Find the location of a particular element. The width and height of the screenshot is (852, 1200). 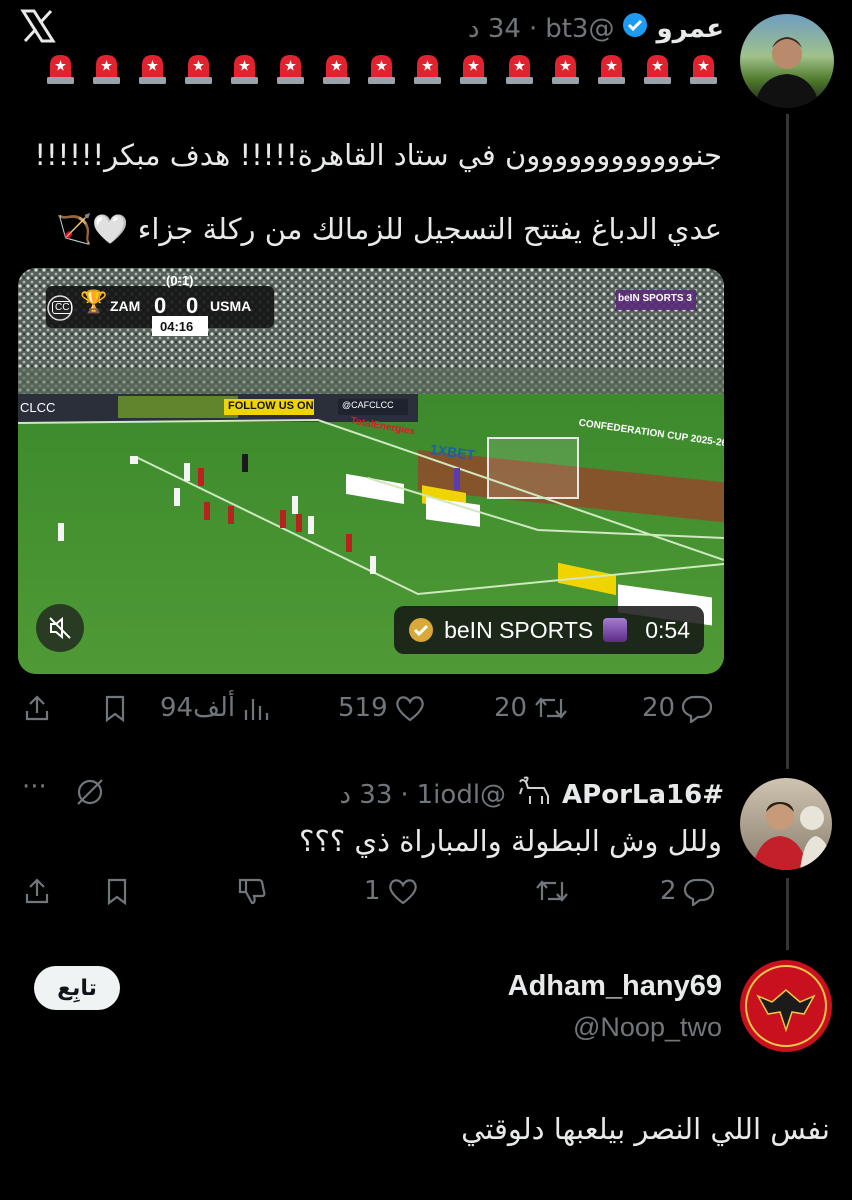

tweet-text: نفس اللي النصر بيلعبها دلوقتي is located at coordinates (645, 1129).